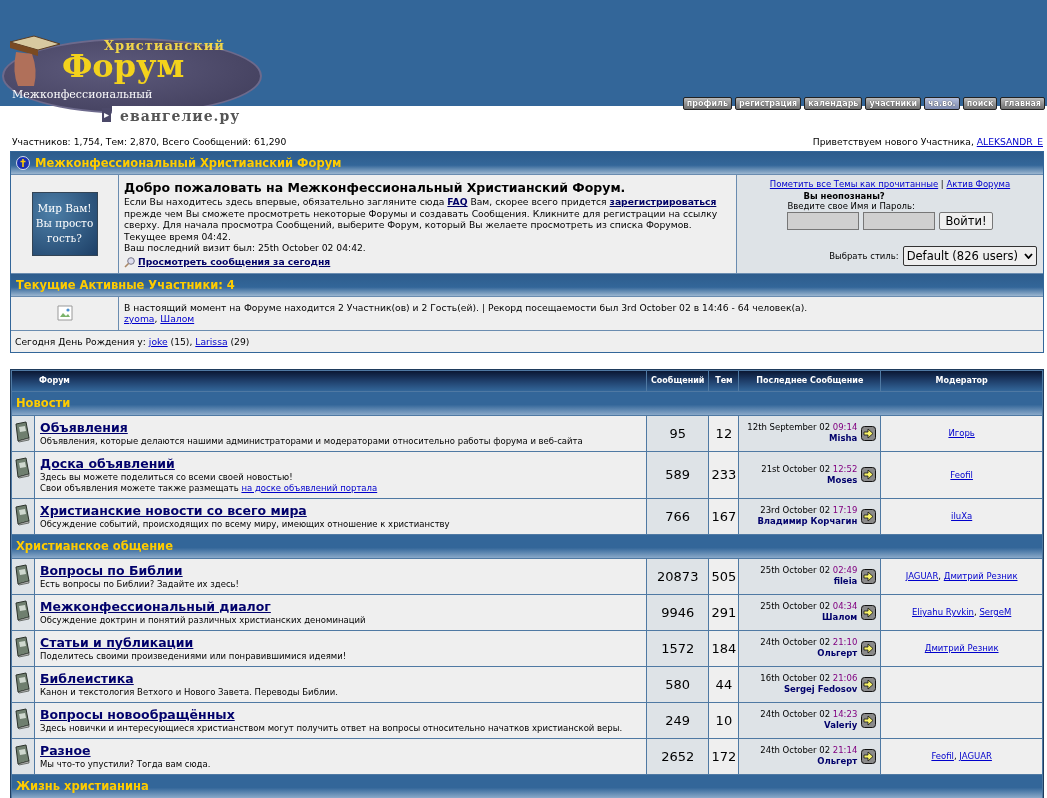 The image size is (1047, 798). Describe the element at coordinates (724, 474) in the screenshot. I see `topics-count: 233` at that location.